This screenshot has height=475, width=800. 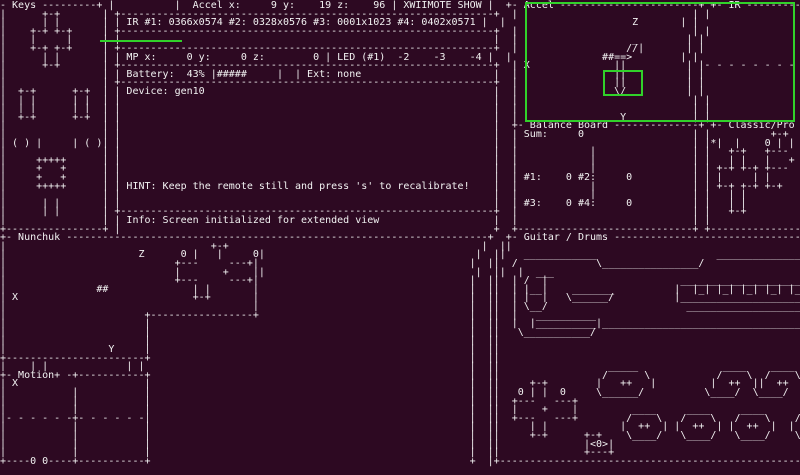 What do you see at coordinates (660, 62) in the screenshot?
I see `ir-panel-highlight` at bounding box center [660, 62].